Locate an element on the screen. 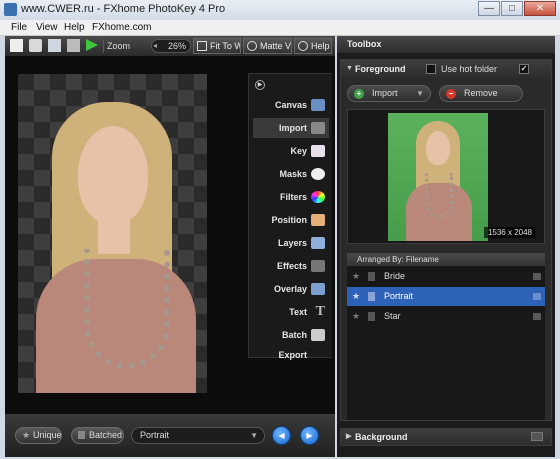  expand-icon: ▼ is located at coordinates (349, 68).